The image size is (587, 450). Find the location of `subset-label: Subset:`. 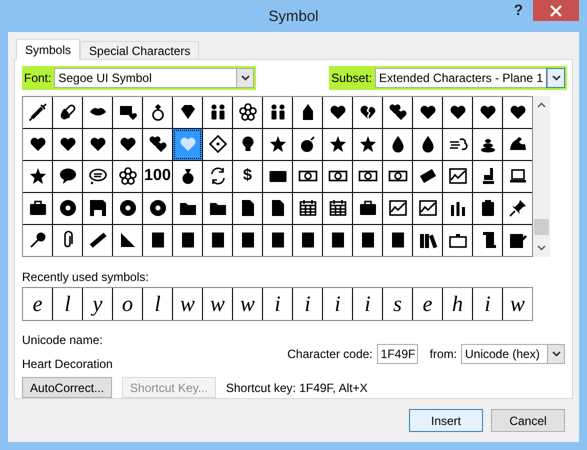

subset-label: Subset: is located at coordinates (351, 78).